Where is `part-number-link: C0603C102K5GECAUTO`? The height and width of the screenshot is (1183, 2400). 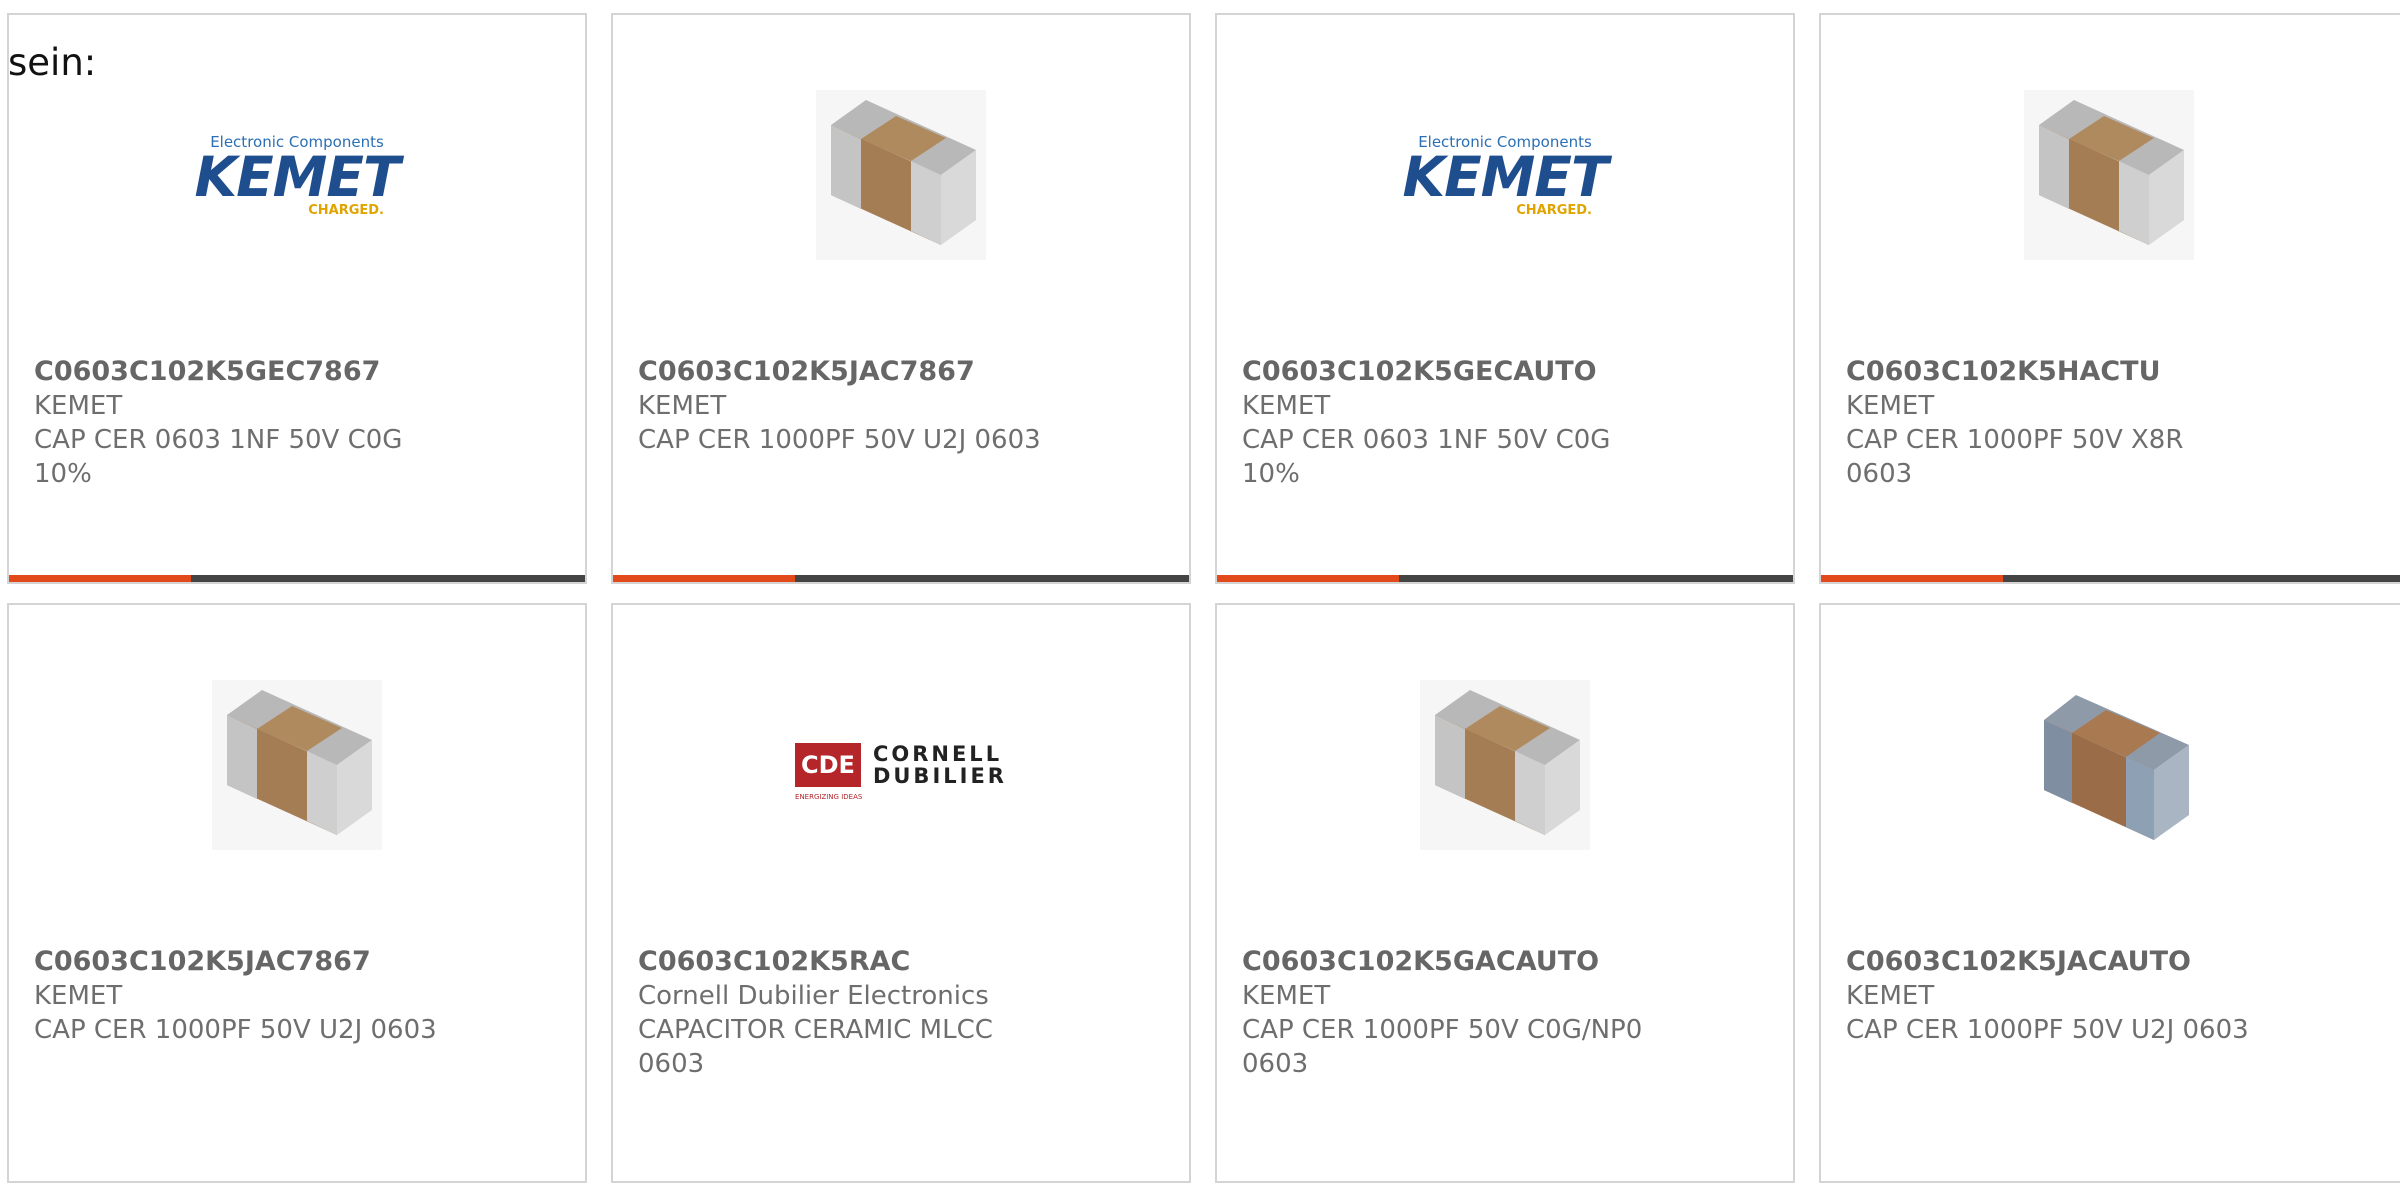
part-number-link: C0603C102K5GECAUTO is located at coordinates (1419, 371).